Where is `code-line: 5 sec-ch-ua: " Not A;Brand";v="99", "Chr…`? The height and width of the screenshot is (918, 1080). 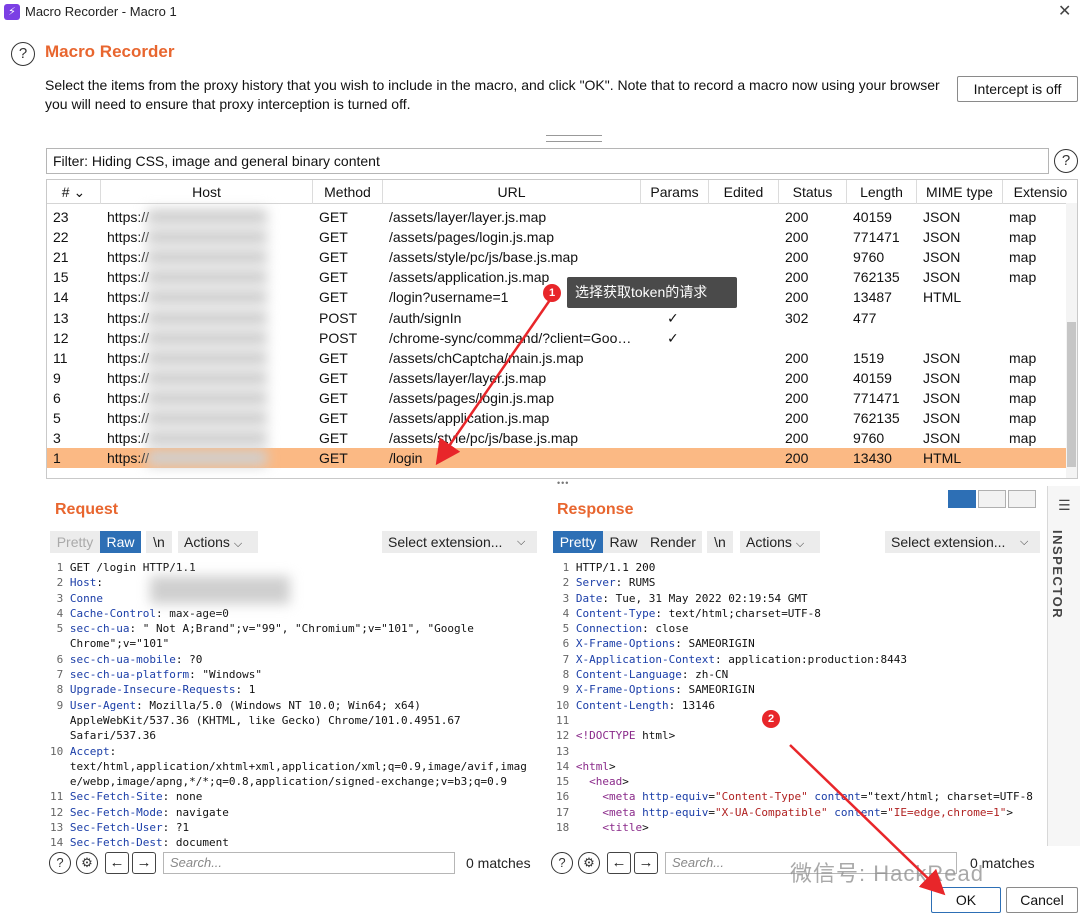 code-line: 5 sec-ch-ua: " Not A;Brand";v="99", "Chr… is located at coordinates (292, 628).